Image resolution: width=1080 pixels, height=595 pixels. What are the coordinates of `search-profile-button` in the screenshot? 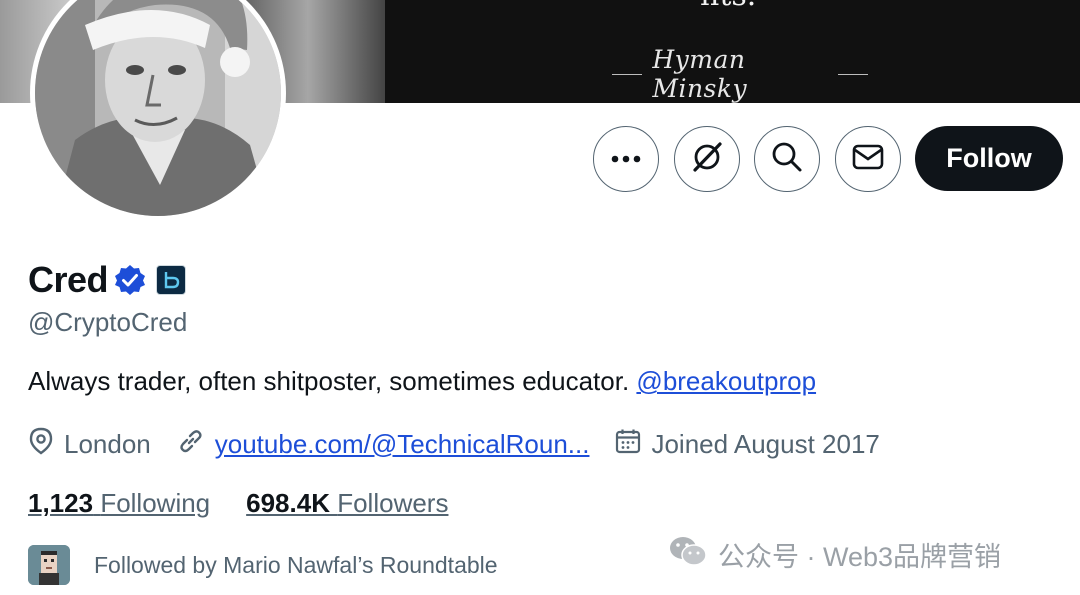 It's located at (787, 159).